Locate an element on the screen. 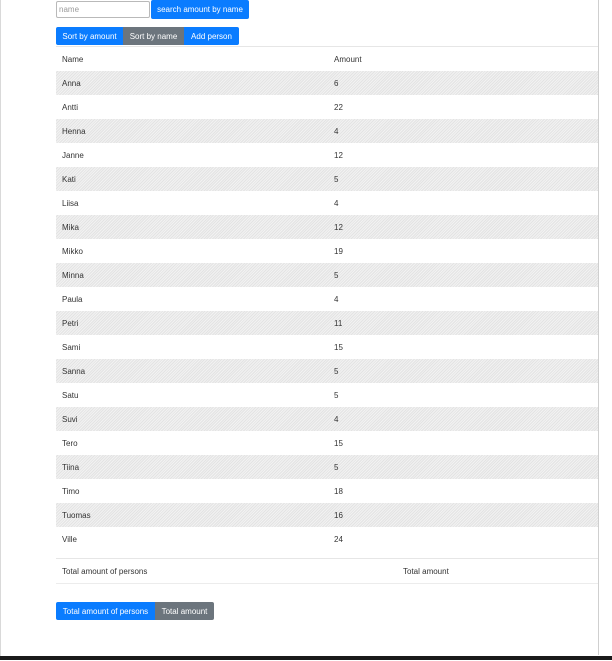 Image resolution: width=612 pixels, height=661 pixels. cell-amount: 19 is located at coordinates (338, 251).